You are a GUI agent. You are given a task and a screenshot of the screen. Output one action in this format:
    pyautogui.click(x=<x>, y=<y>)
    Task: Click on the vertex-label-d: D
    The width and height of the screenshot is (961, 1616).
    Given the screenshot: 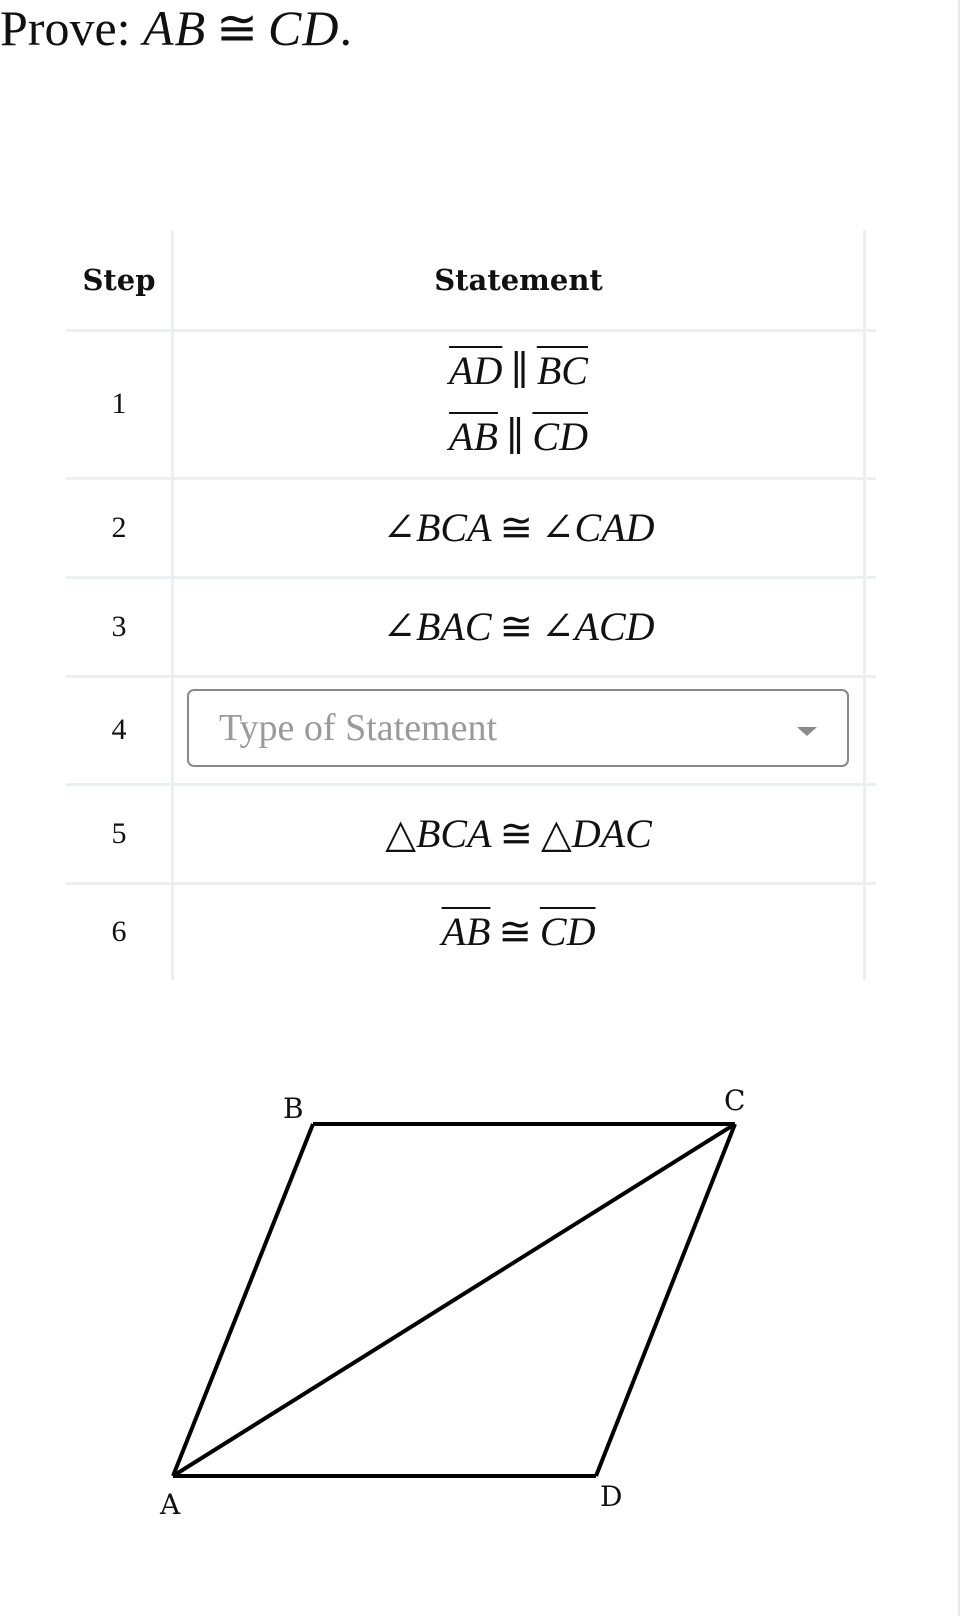 What is the action you would take?
    pyautogui.click(x=611, y=1496)
    